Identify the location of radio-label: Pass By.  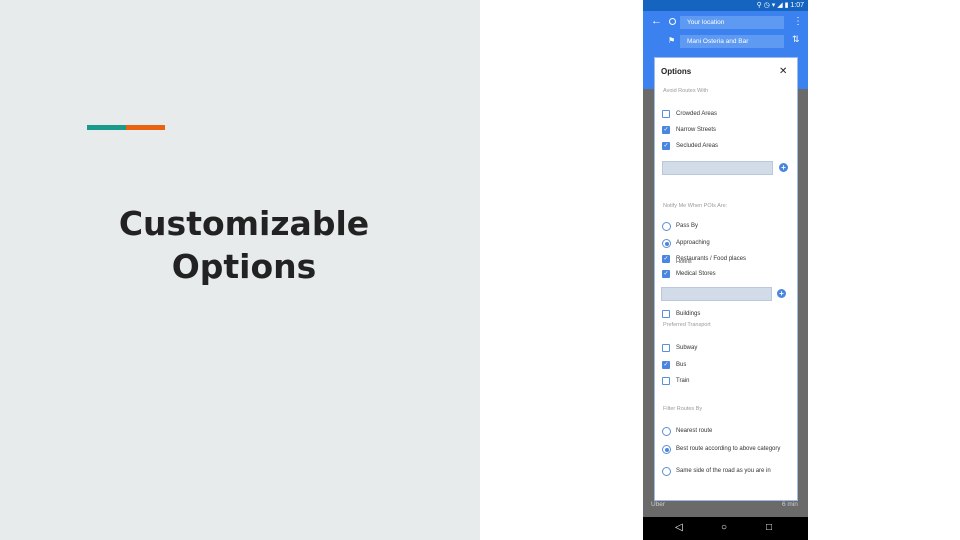
(687, 226).